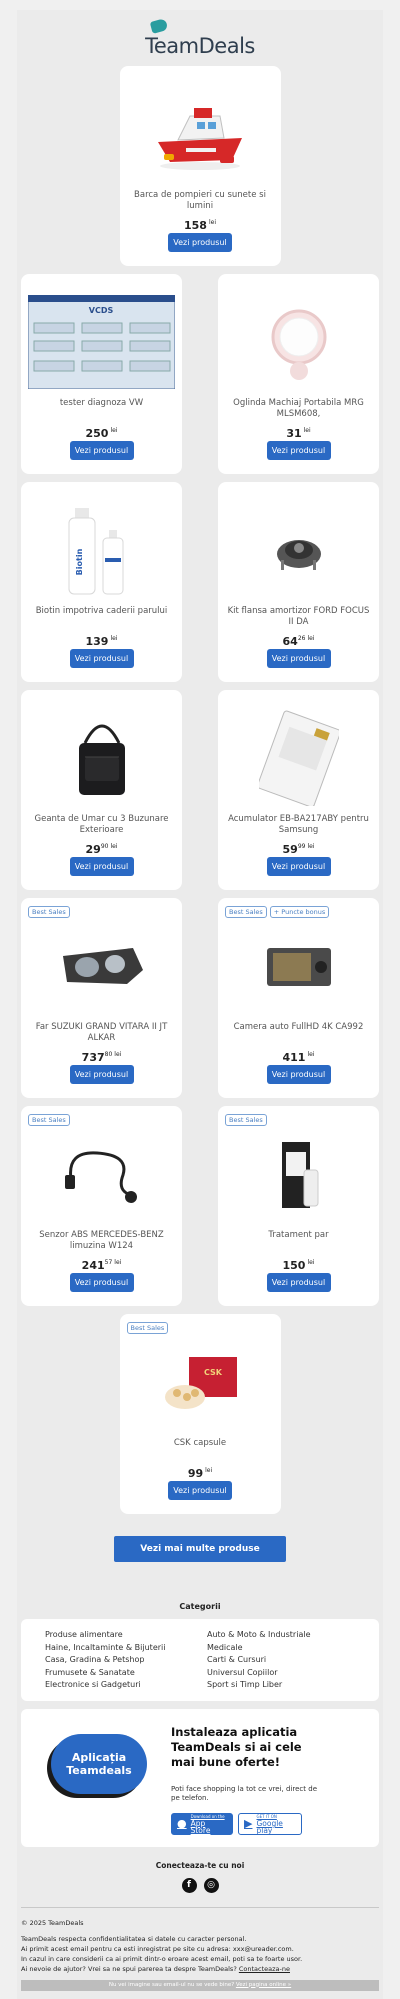 The image size is (400, 1999). Describe the element at coordinates (283, 1635) in the screenshot. I see `category-link: Auto & Moto & Industriale` at that location.